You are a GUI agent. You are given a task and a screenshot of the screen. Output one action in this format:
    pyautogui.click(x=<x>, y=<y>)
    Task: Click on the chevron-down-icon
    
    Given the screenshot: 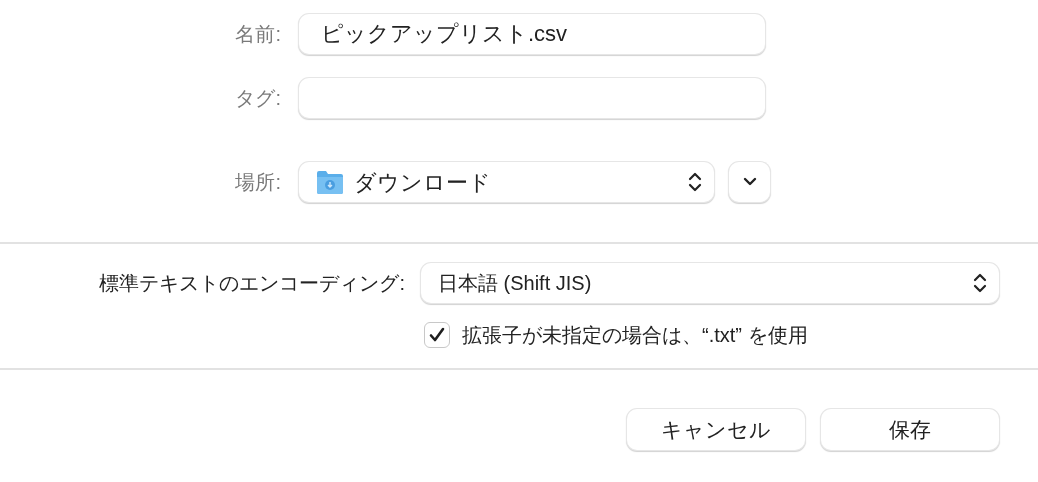 What is the action you would take?
    pyautogui.click(x=749, y=182)
    